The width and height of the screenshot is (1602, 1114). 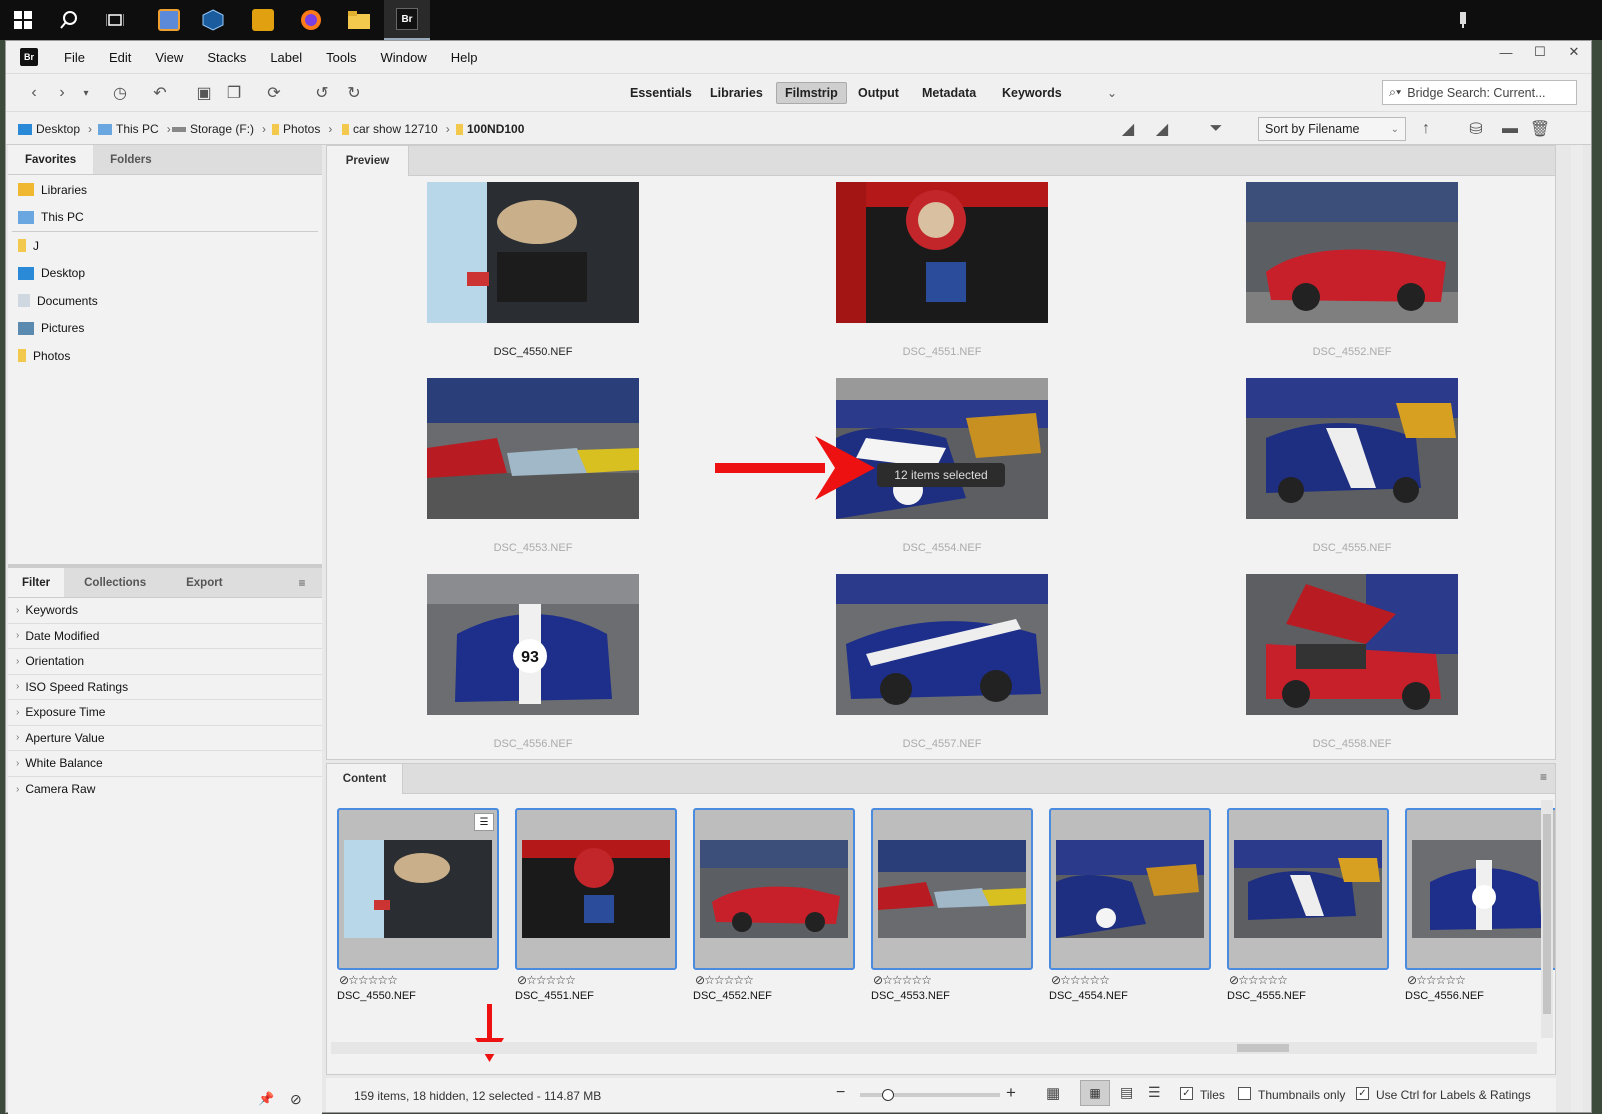 I want to click on thumbnail-4550: ☰, so click(x=418, y=889).